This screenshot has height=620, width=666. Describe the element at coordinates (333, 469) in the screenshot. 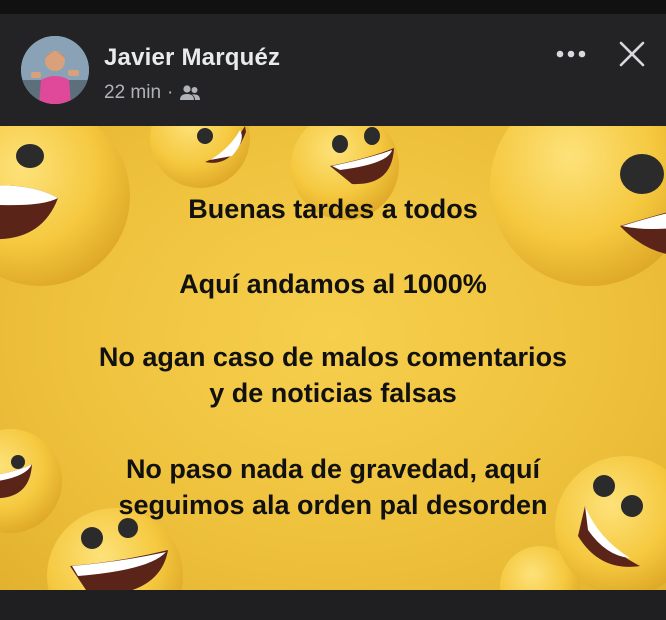

I see `image-text-line: No paso nada de gravedad, aquí` at that location.